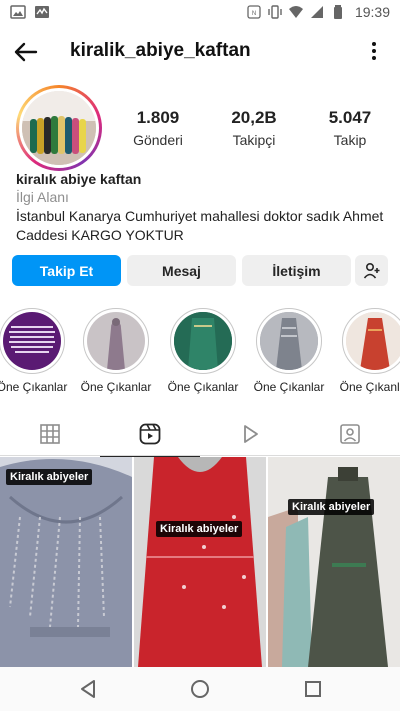 Image resolution: width=400 pixels, height=711 pixels. I want to click on clock: 19:39, so click(372, 12).